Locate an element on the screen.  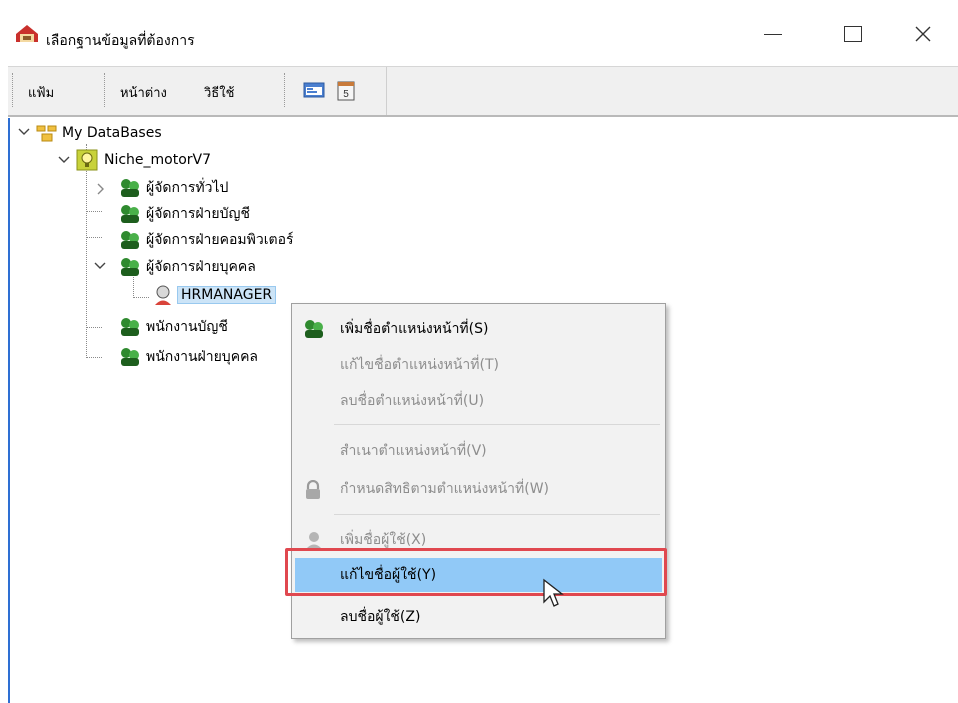
tree-node-group: ผู้จัดการฝ่ายบัญชี is located at coordinates (184, 214).